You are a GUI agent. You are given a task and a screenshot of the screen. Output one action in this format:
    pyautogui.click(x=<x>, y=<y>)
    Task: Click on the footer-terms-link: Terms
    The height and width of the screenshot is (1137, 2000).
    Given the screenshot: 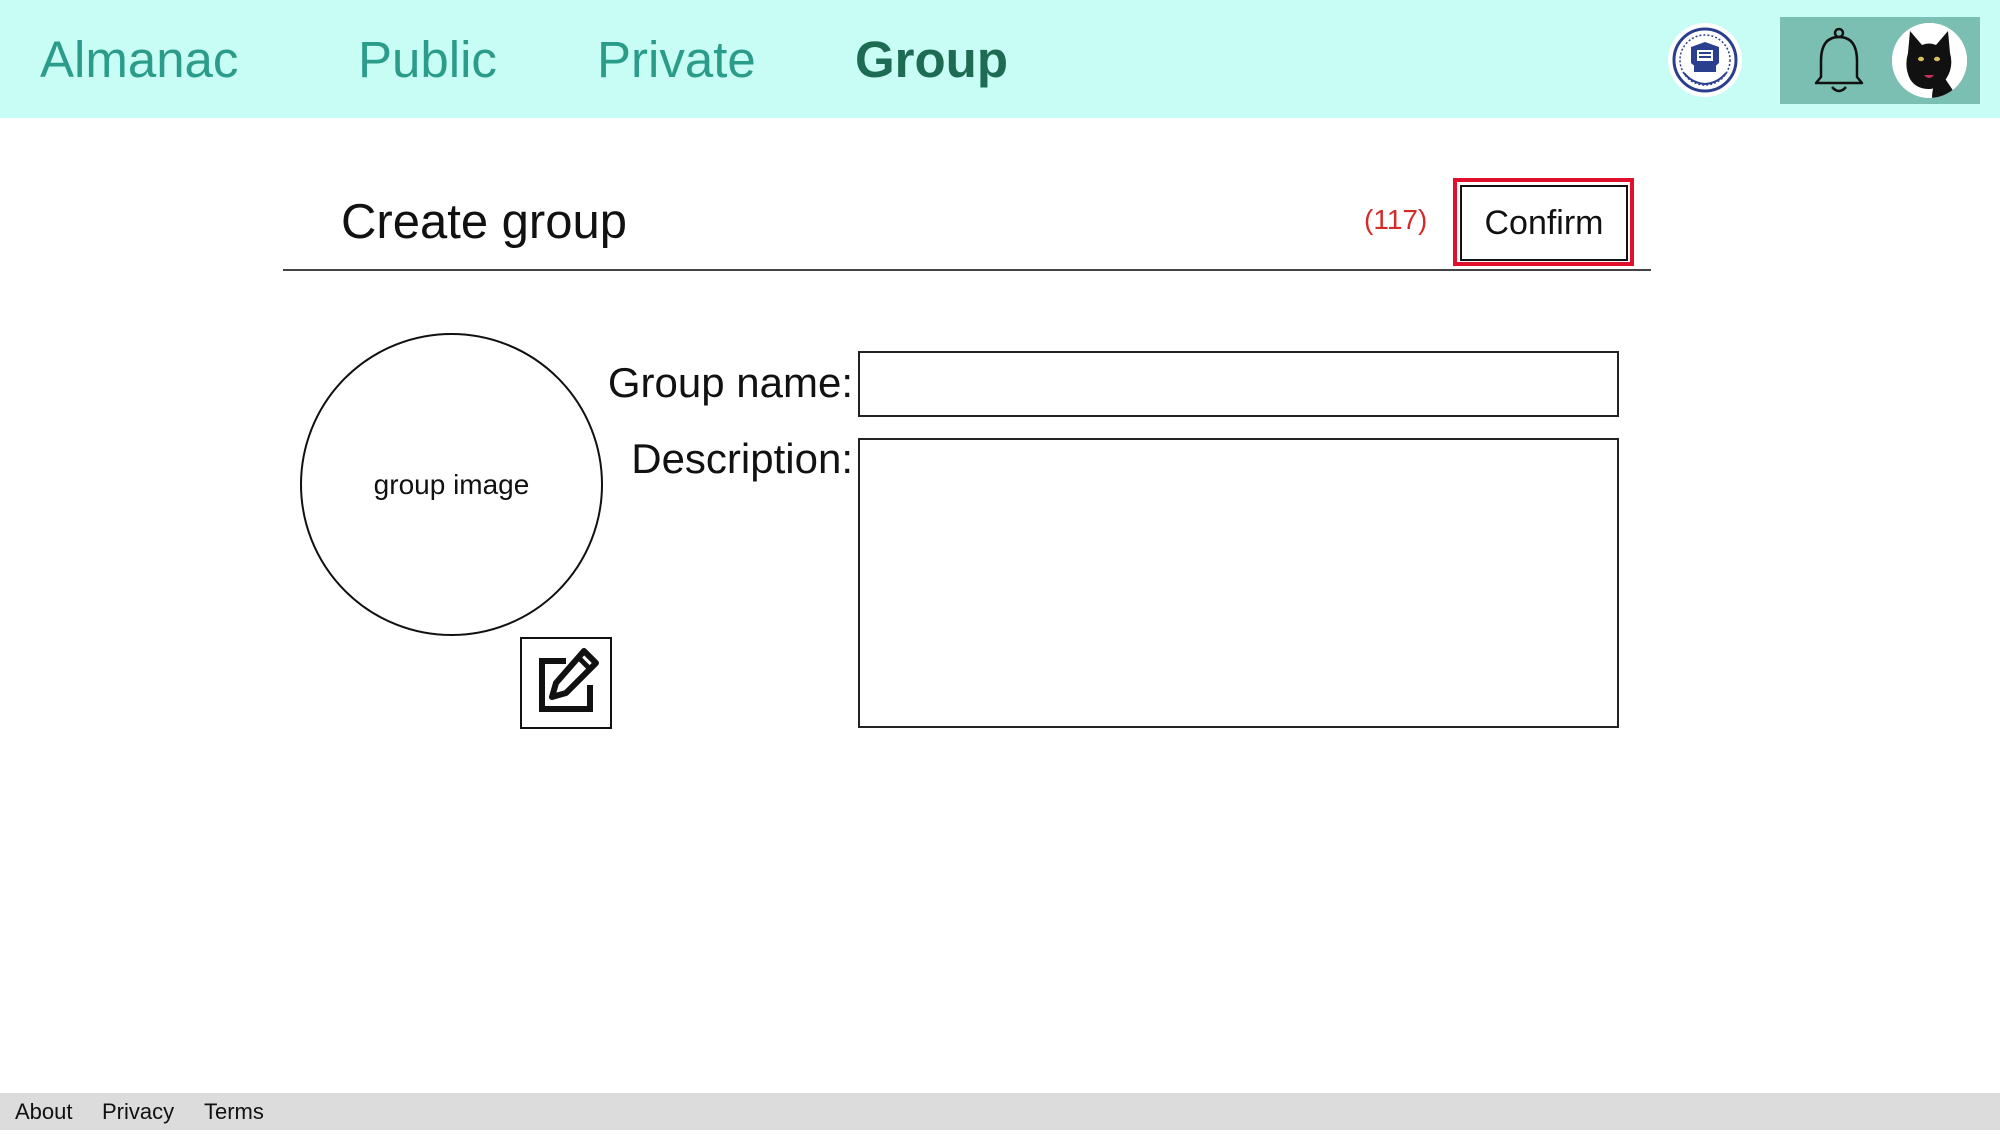 What is the action you would take?
    pyautogui.click(x=234, y=1112)
    